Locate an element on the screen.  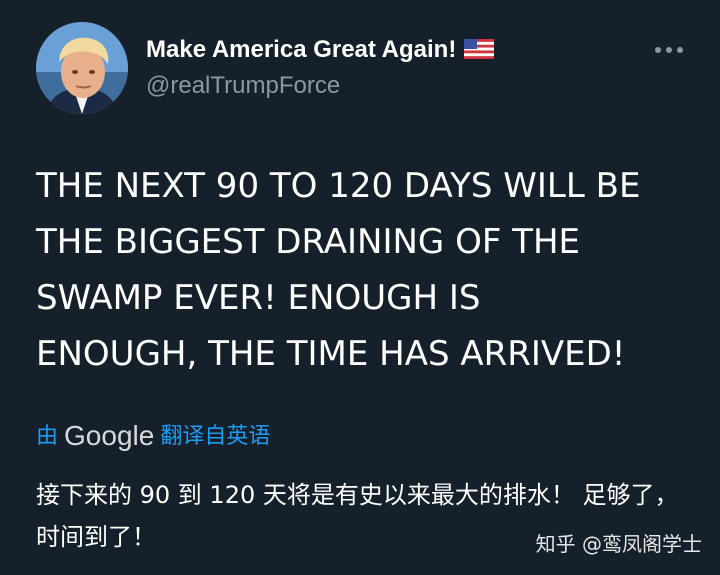
avatar is located at coordinates (82, 68).